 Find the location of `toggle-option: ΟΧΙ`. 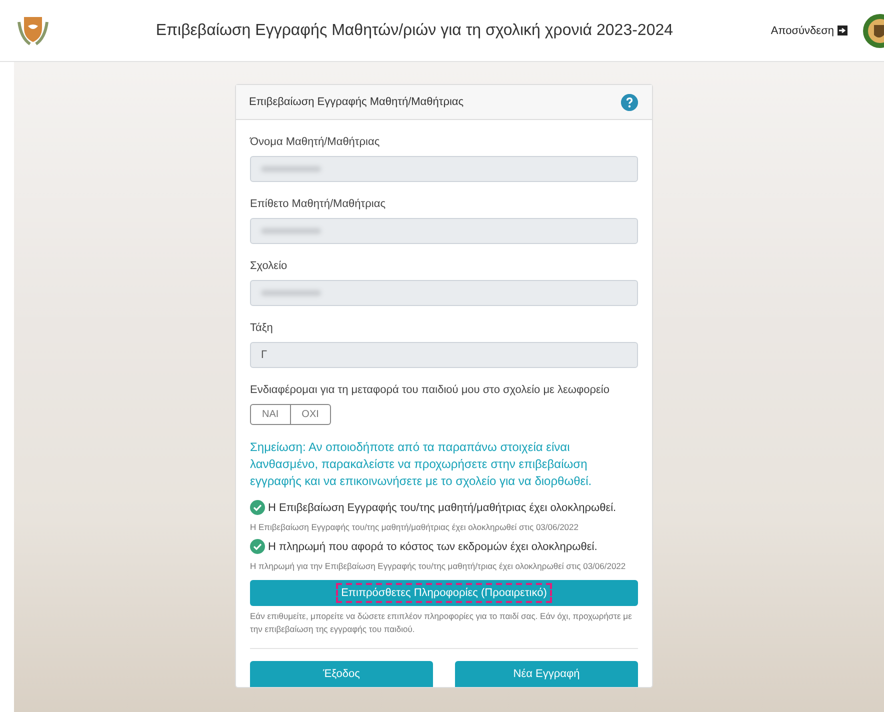

toggle-option: ΟΧΙ is located at coordinates (310, 414).